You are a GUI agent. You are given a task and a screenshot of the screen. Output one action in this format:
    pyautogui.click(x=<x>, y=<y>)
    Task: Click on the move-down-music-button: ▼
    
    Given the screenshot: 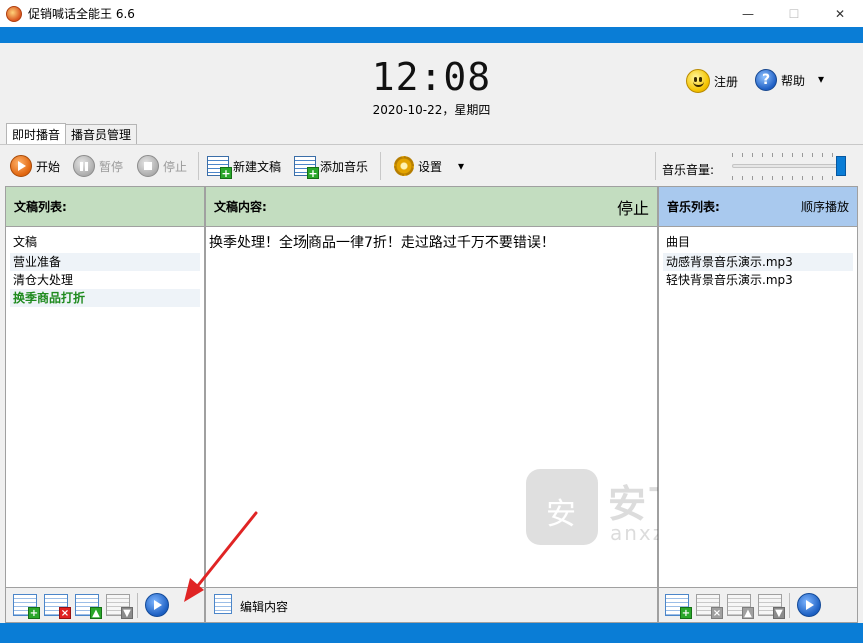 What is the action you would take?
    pyautogui.click(x=771, y=606)
    